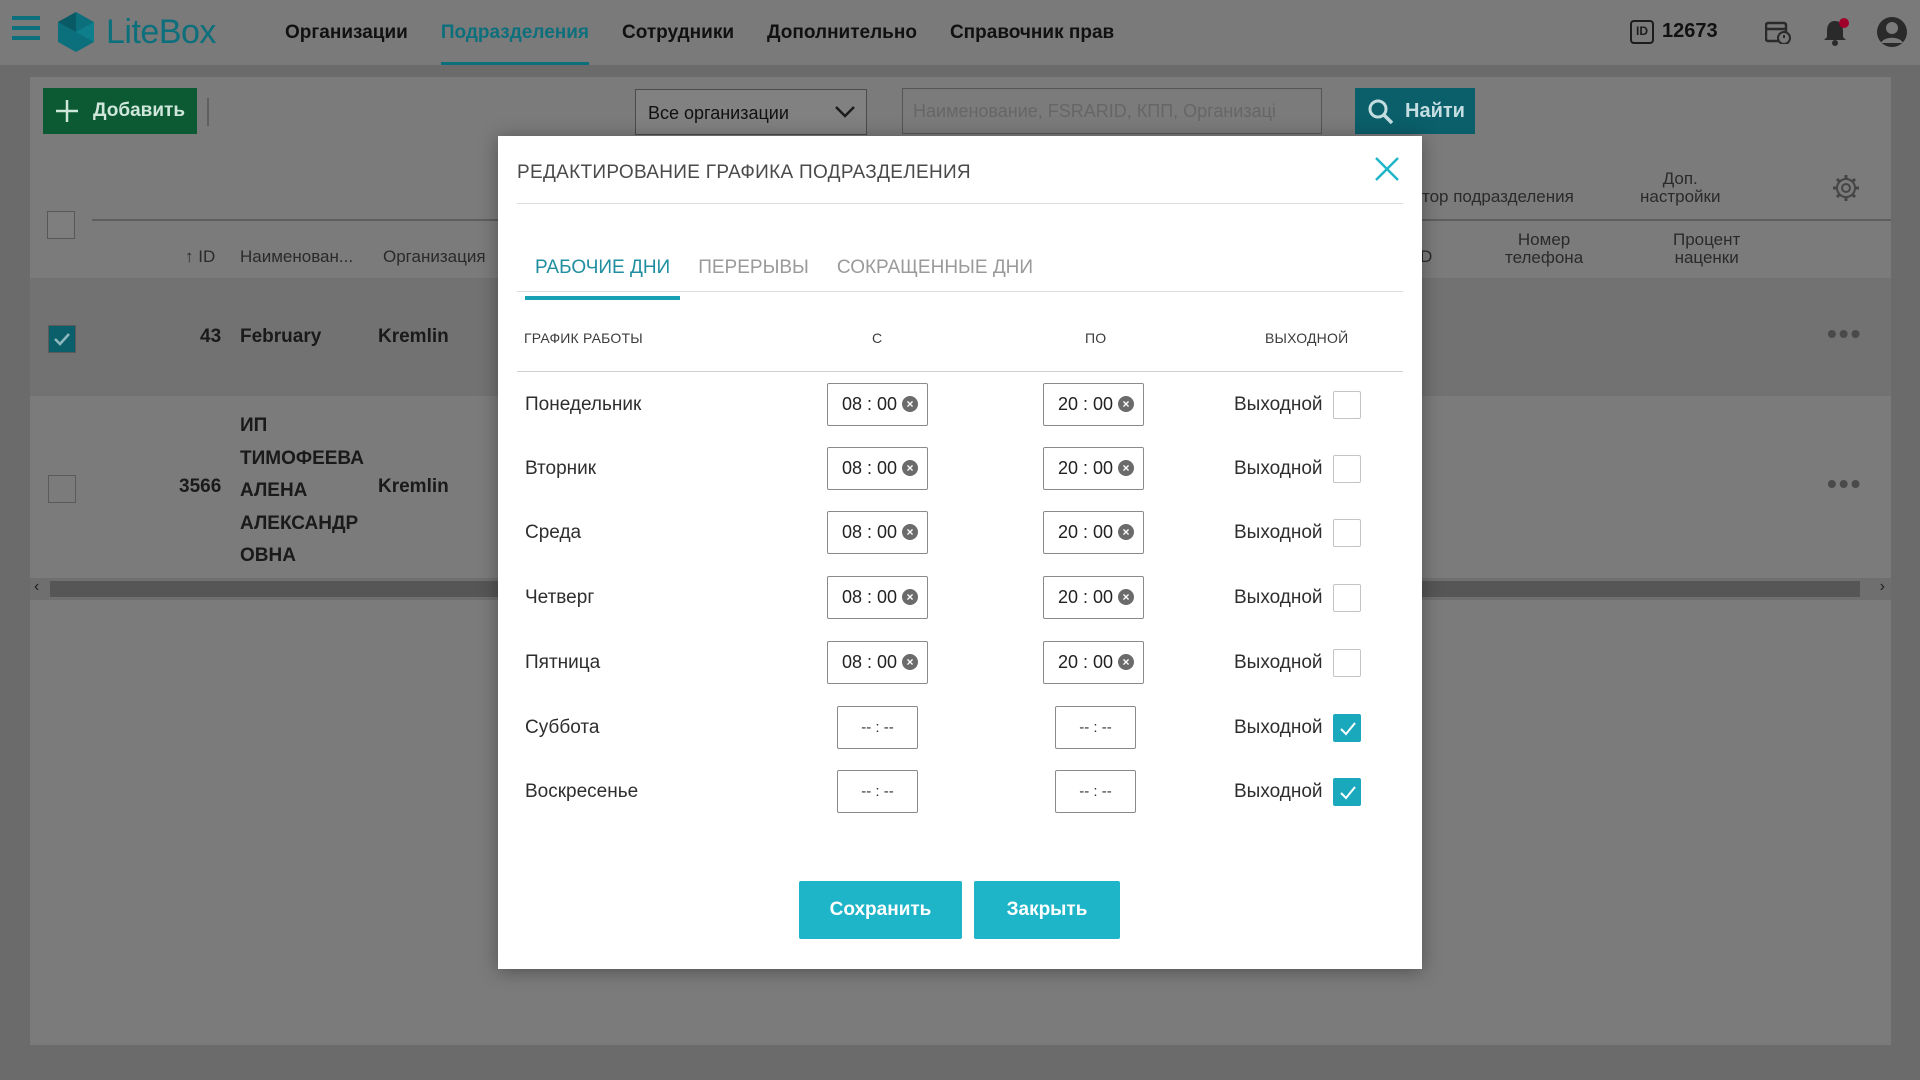 This screenshot has height=1080, width=1920. What do you see at coordinates (1032, 32) in the screenshot?
I see `nav-rights-reference: Справочник прав` at bounding box center [1032, 32].